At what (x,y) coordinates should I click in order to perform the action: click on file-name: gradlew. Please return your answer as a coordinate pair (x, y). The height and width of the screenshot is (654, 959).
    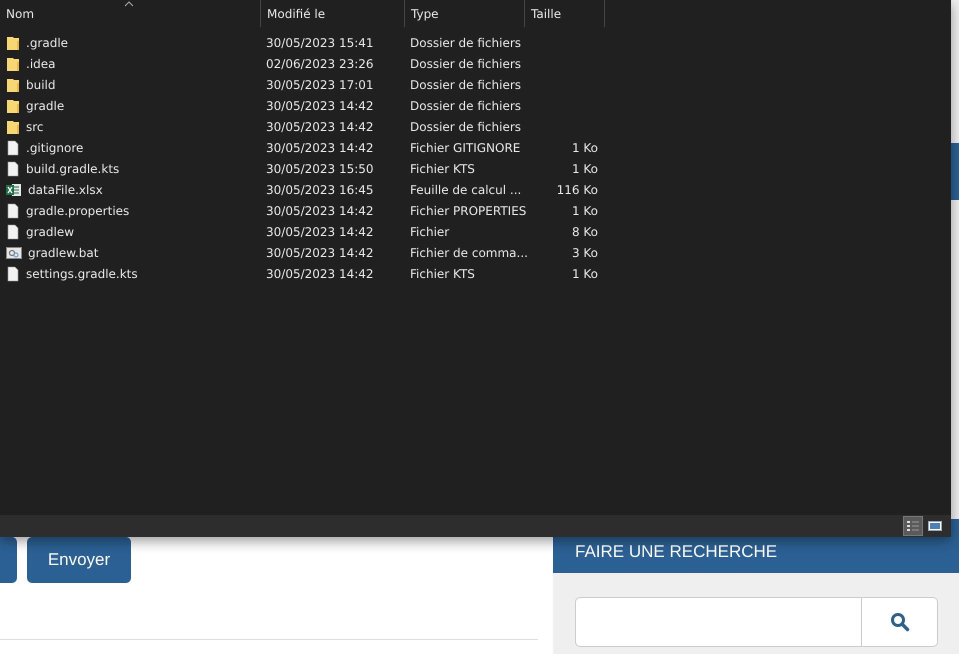
    Looking at the image, I should click on (50, 231).